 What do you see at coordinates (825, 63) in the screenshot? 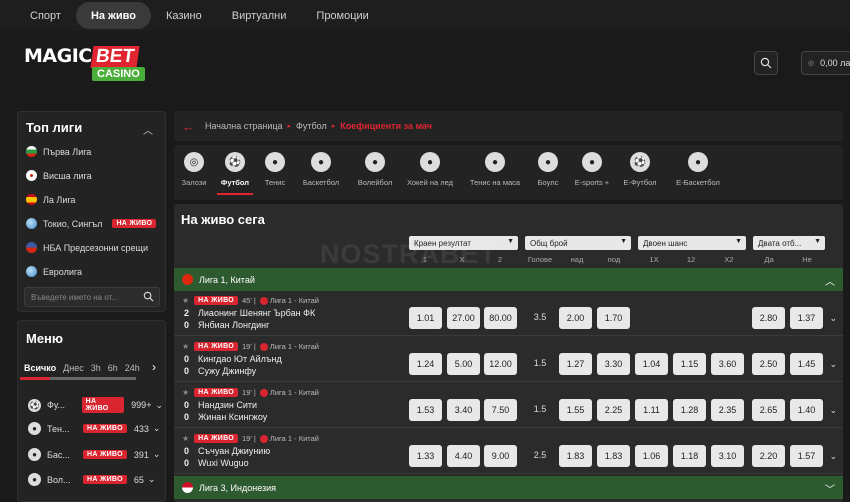
I see `balance-button: ◎ 0,00 ла` at bounding box center [825, 63].